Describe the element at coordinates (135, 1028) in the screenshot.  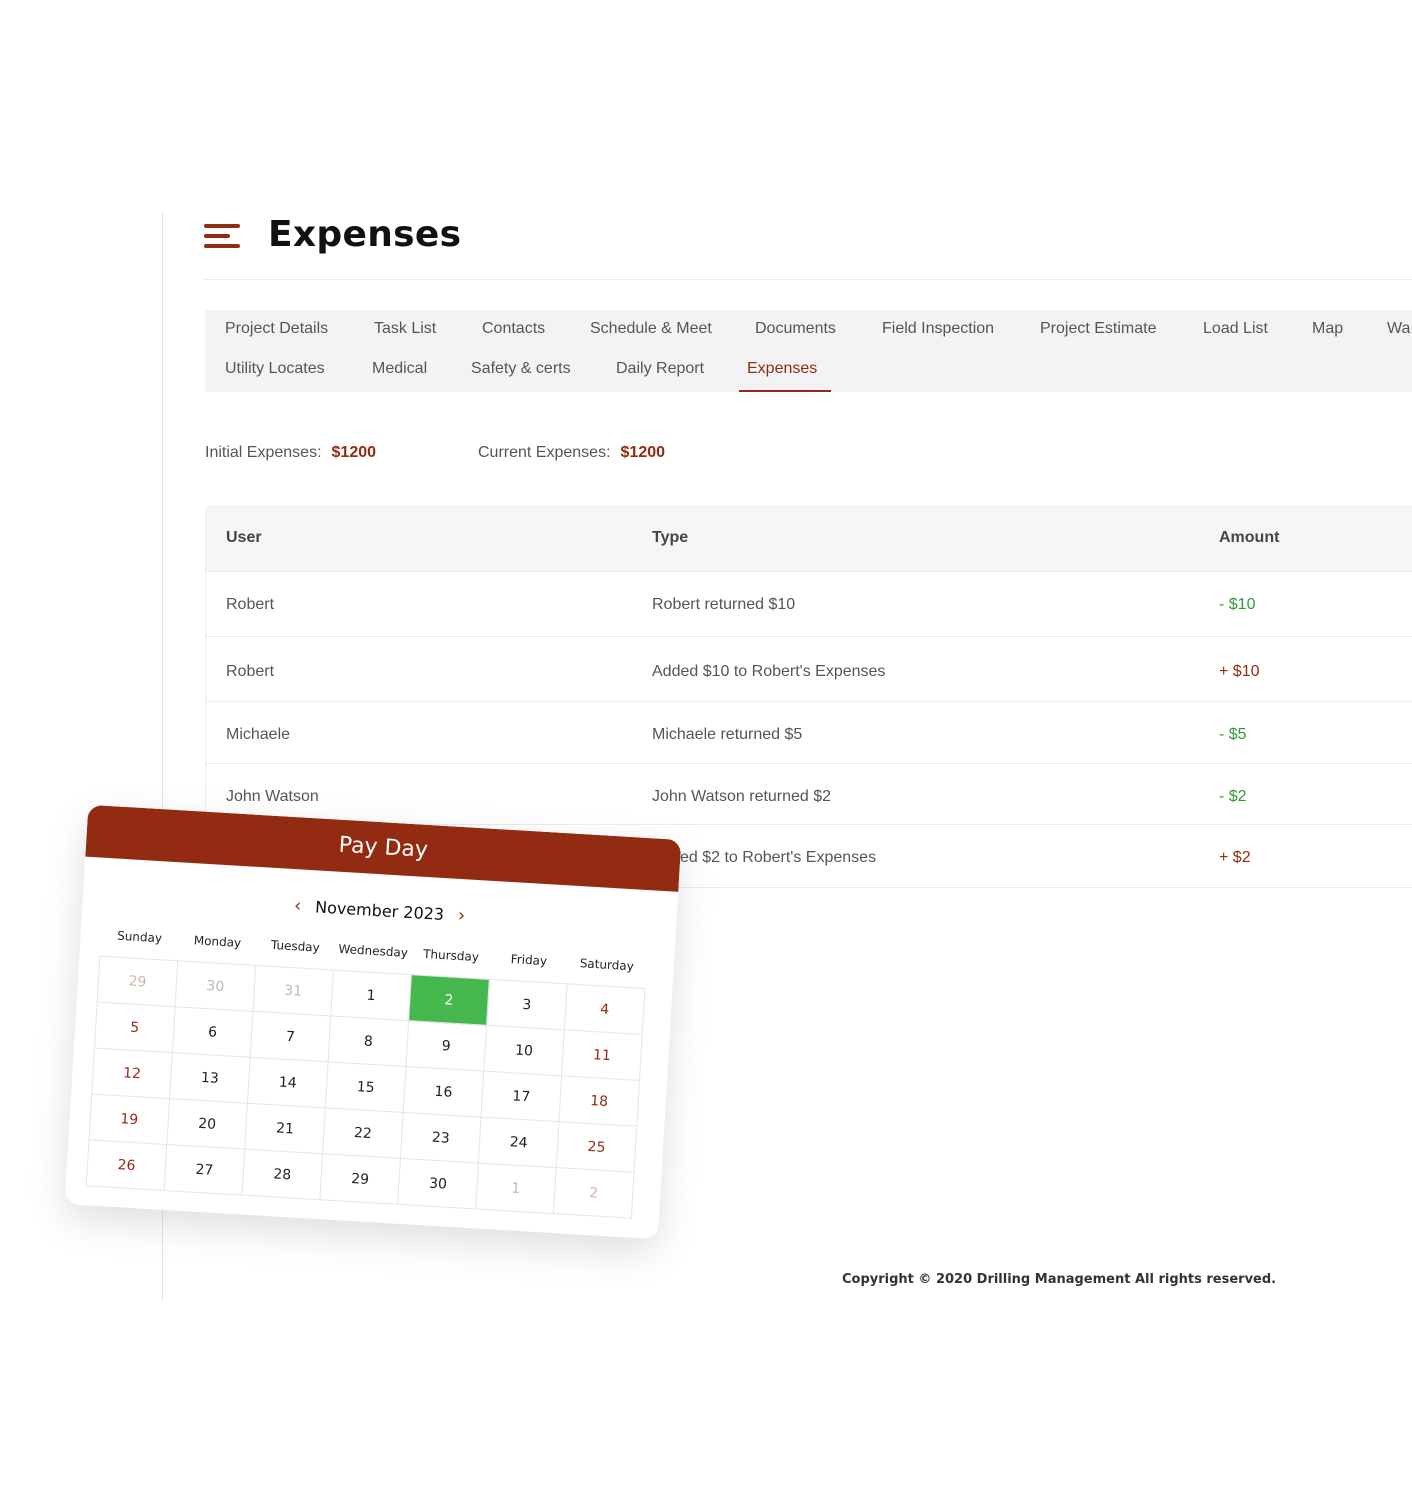
I see `calendar-day: 5` at that location.